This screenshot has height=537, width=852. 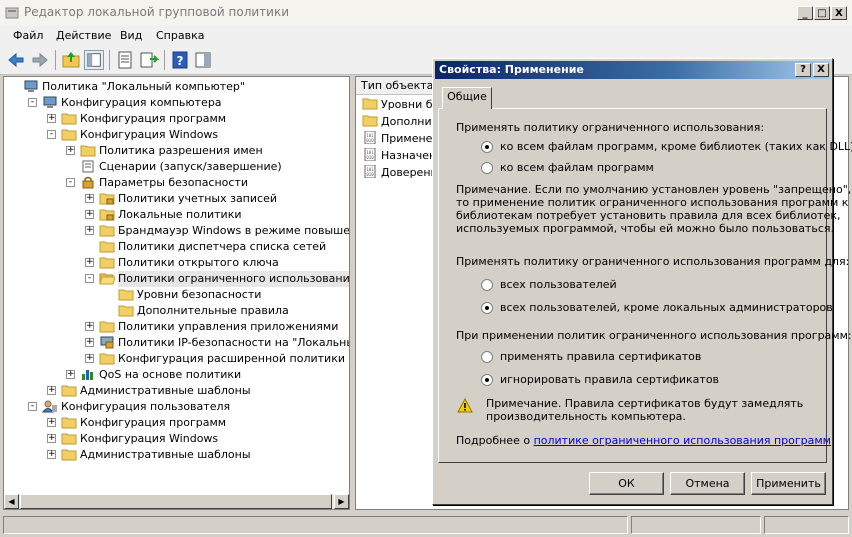 I want to click on ipsec-icon, so click(x=107, y=342).